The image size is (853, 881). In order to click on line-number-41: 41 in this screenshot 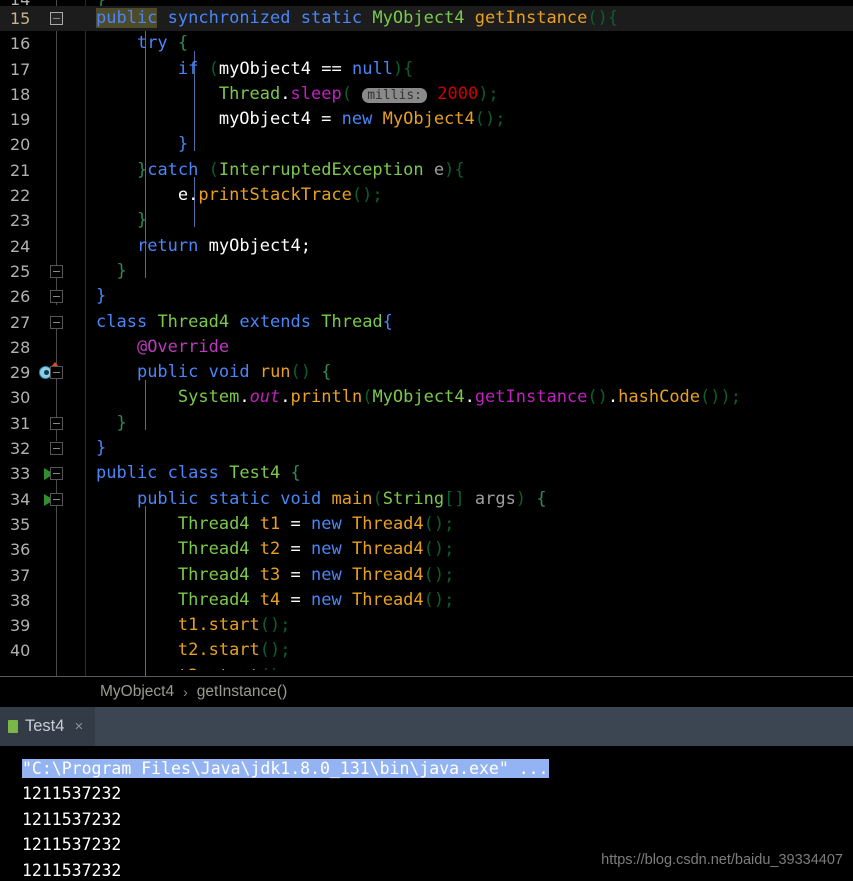, I will do `click(35, 667)`.